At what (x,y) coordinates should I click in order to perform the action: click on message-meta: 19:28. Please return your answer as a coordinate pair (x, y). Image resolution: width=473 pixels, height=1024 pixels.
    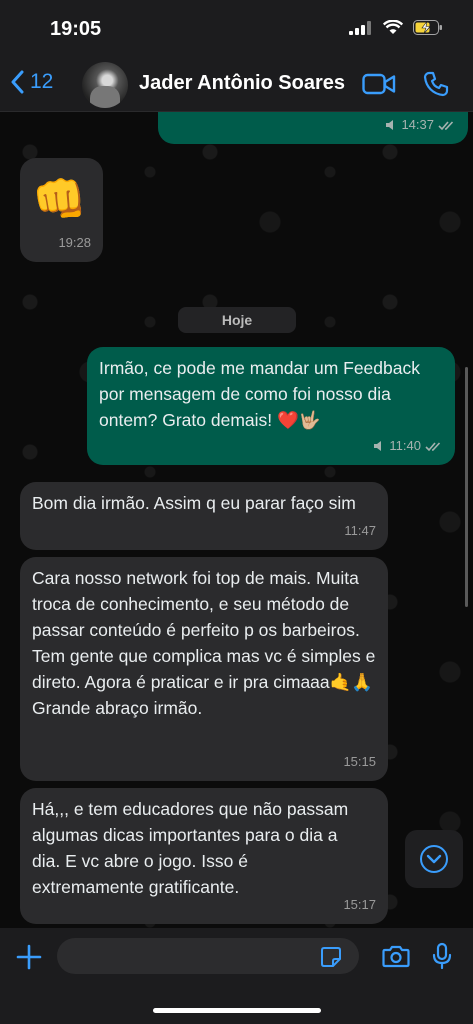
    Looking at the image, I should click on (74, 243).